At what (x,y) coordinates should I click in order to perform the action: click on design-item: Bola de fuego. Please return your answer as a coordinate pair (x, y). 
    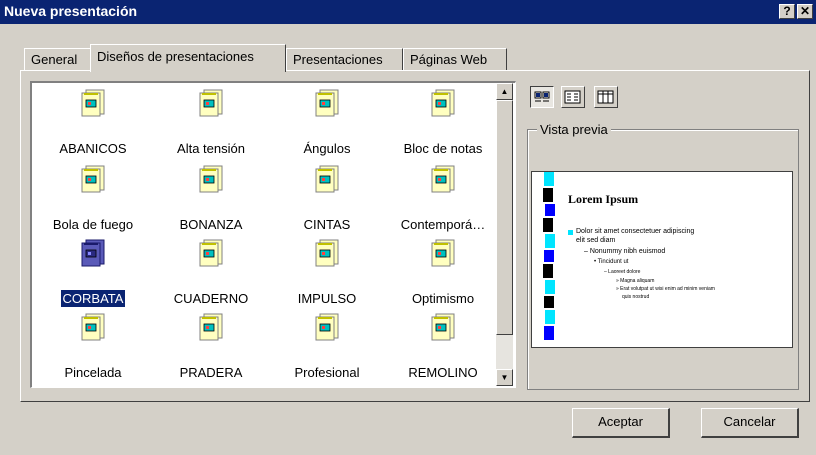
    Looking at the image, I should click on (93, 199).